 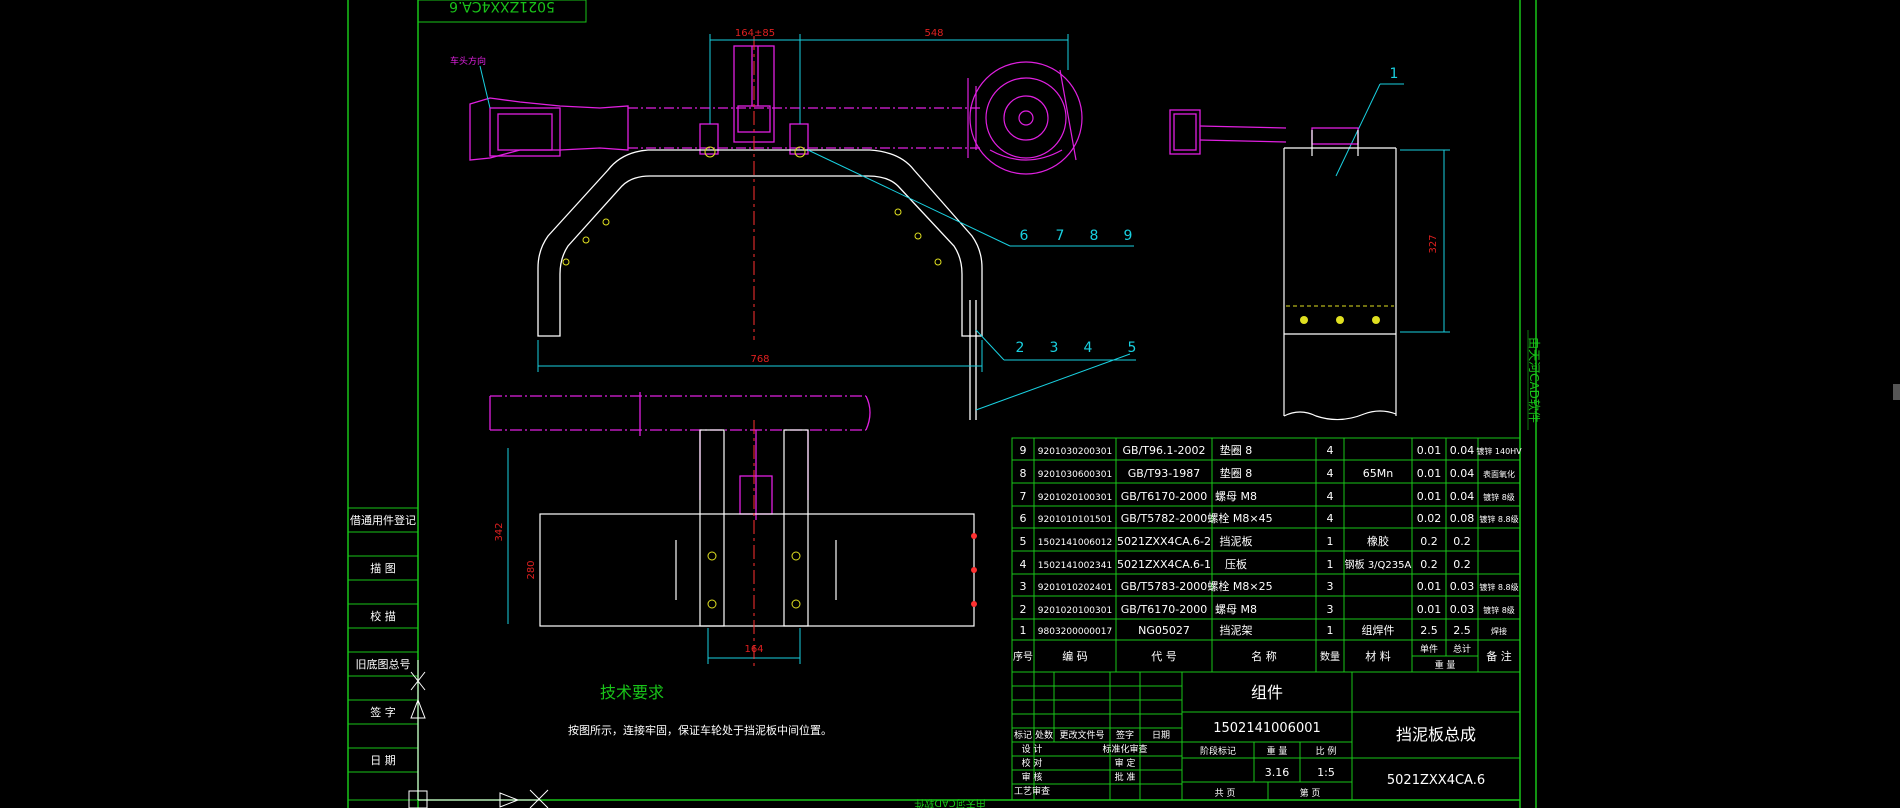 What do you see at coordinates (1433, 243) in the screenshot?
I see `dim-327: 327` at bounding box center [1433, 243].